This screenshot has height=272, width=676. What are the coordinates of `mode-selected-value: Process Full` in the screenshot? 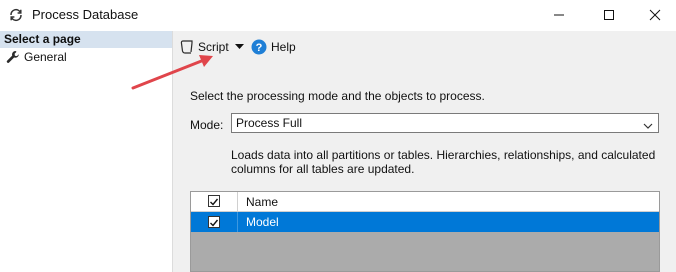 It's located at (269, 123).